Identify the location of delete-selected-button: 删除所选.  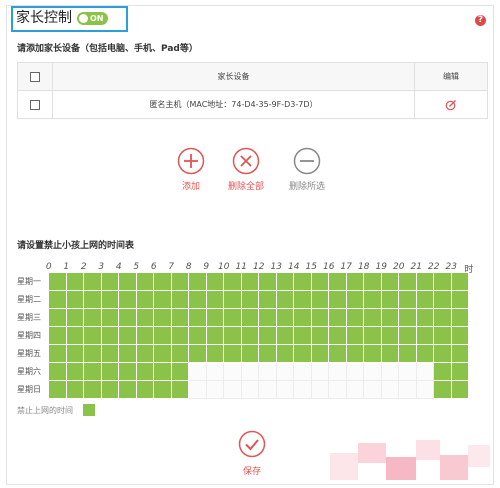
(307, 169).